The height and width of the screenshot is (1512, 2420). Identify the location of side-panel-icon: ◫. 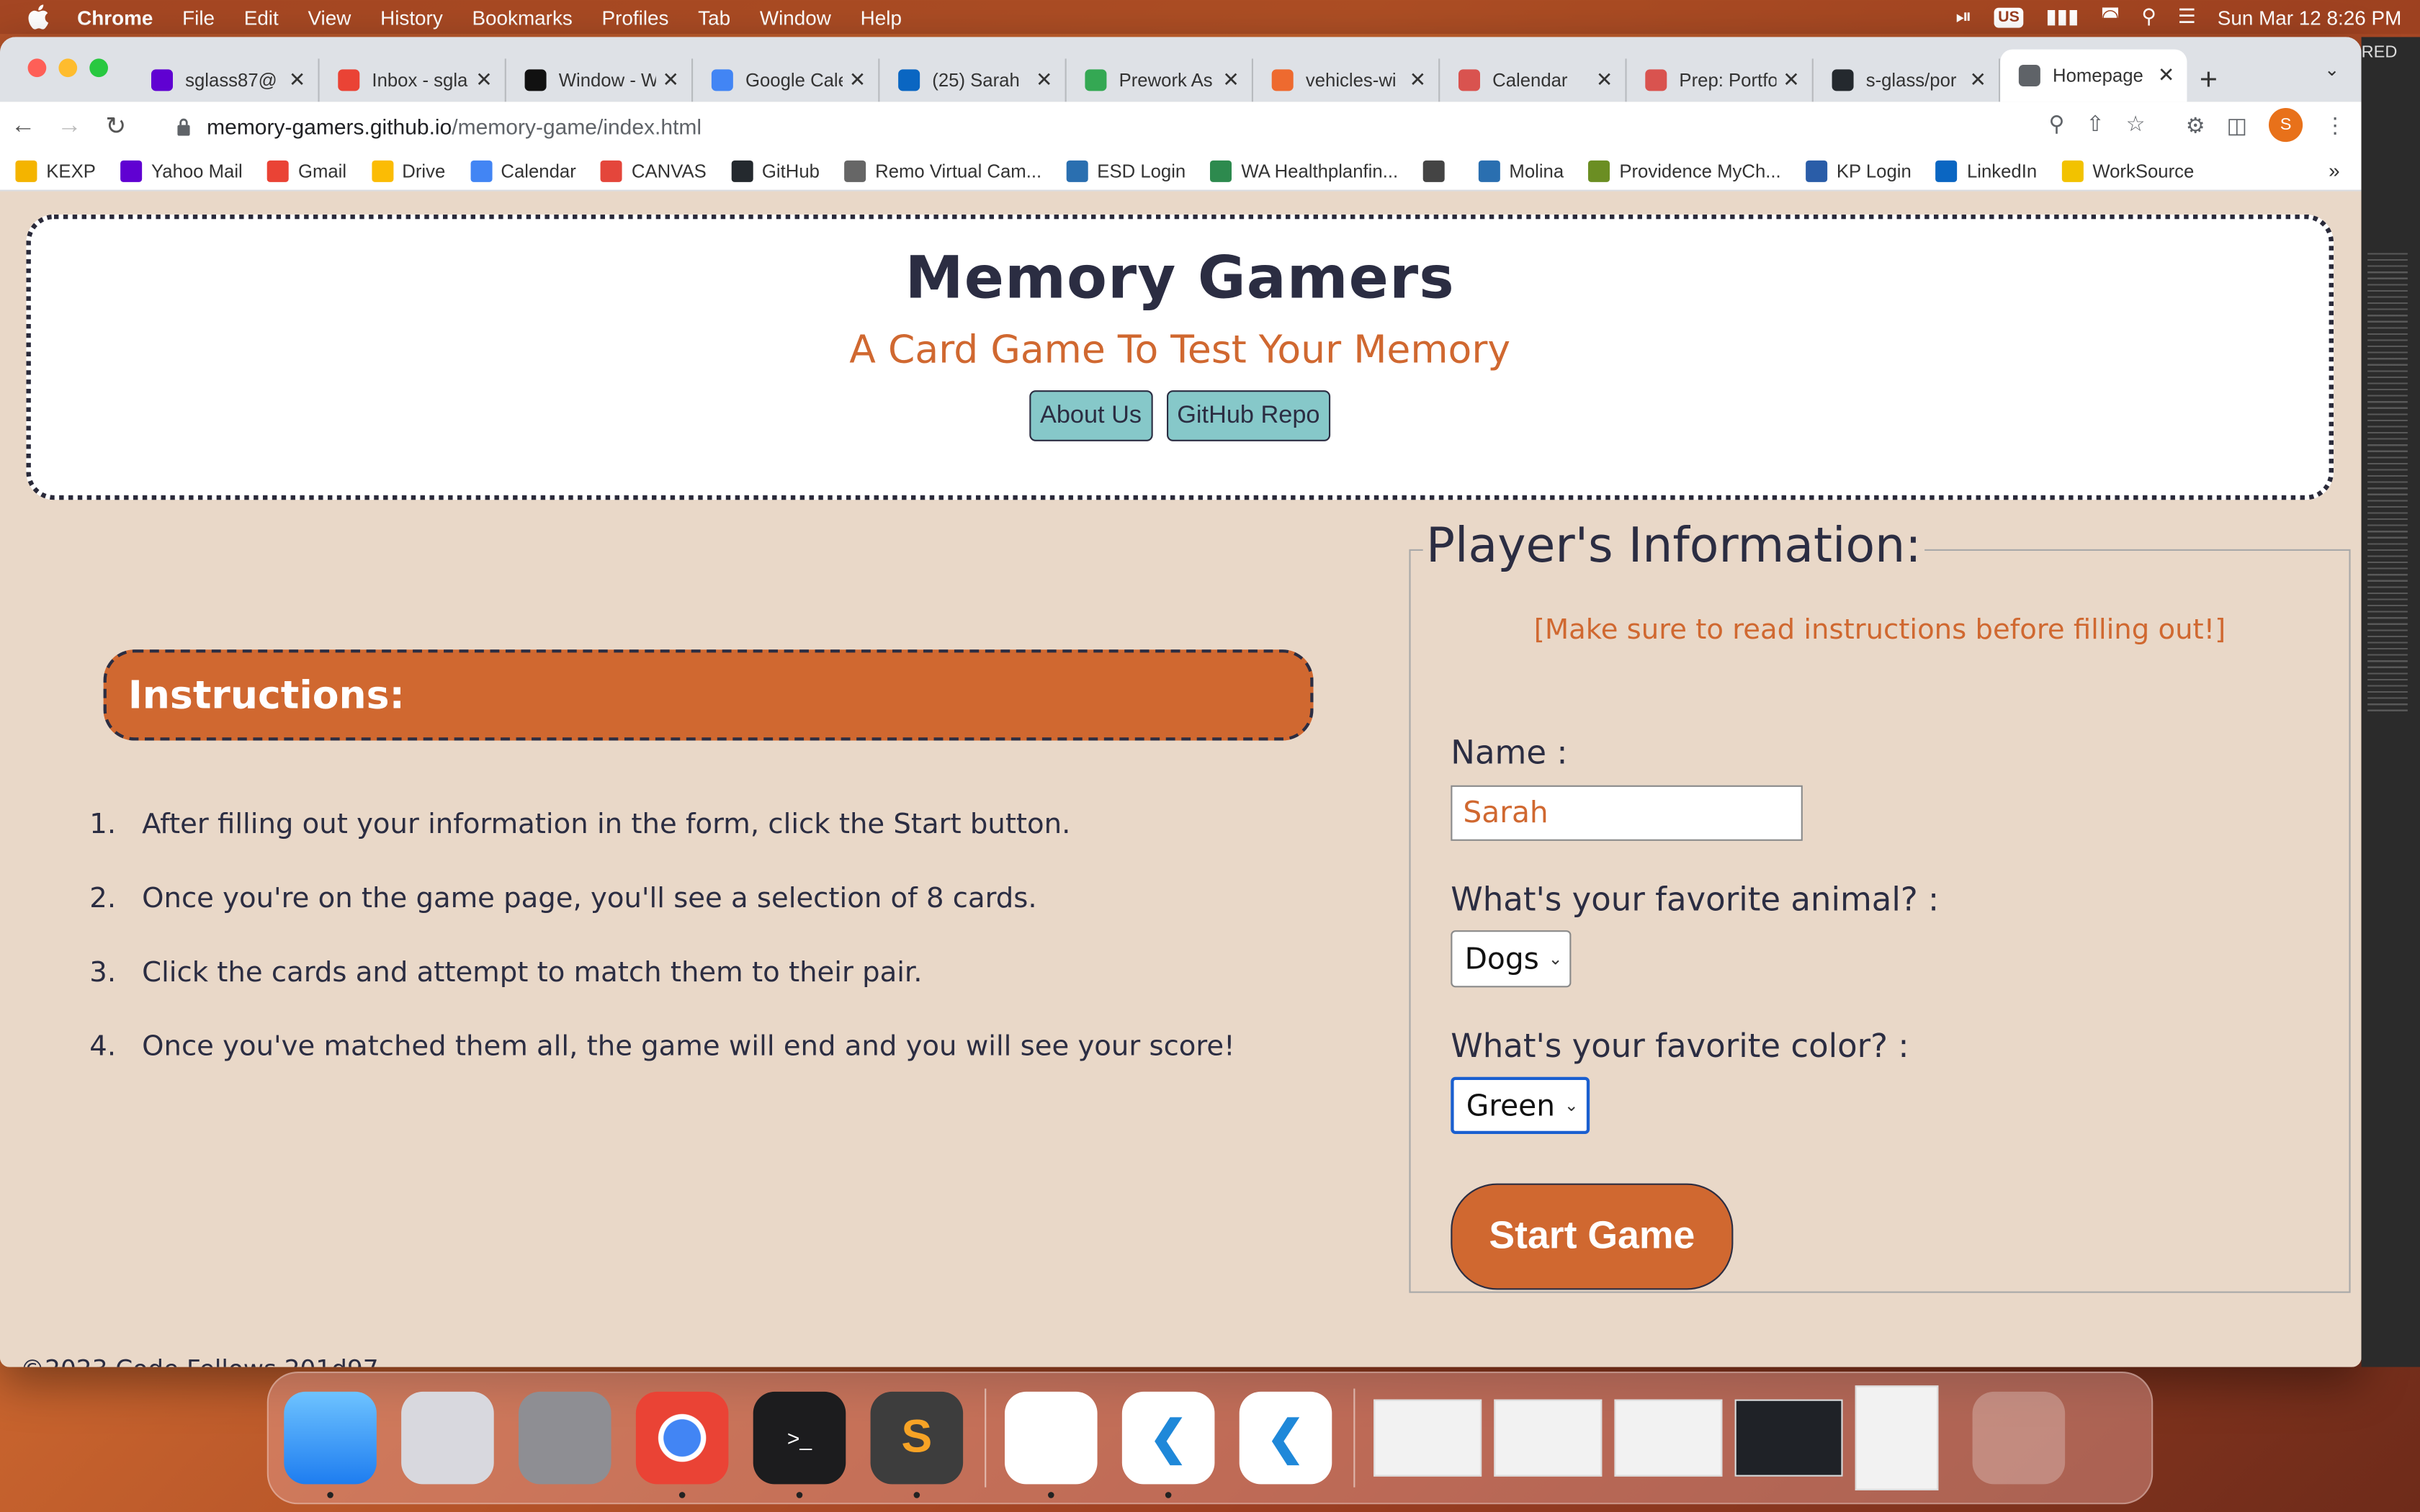
(2237, 125).